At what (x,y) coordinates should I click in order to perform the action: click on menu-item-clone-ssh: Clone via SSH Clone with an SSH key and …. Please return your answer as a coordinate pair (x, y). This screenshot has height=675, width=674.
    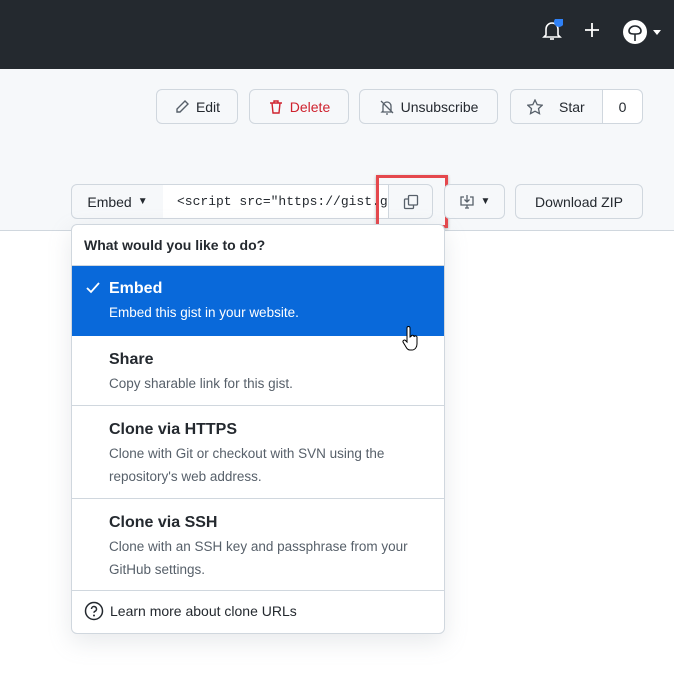
    Looking at the image, I should click on (258, 545).